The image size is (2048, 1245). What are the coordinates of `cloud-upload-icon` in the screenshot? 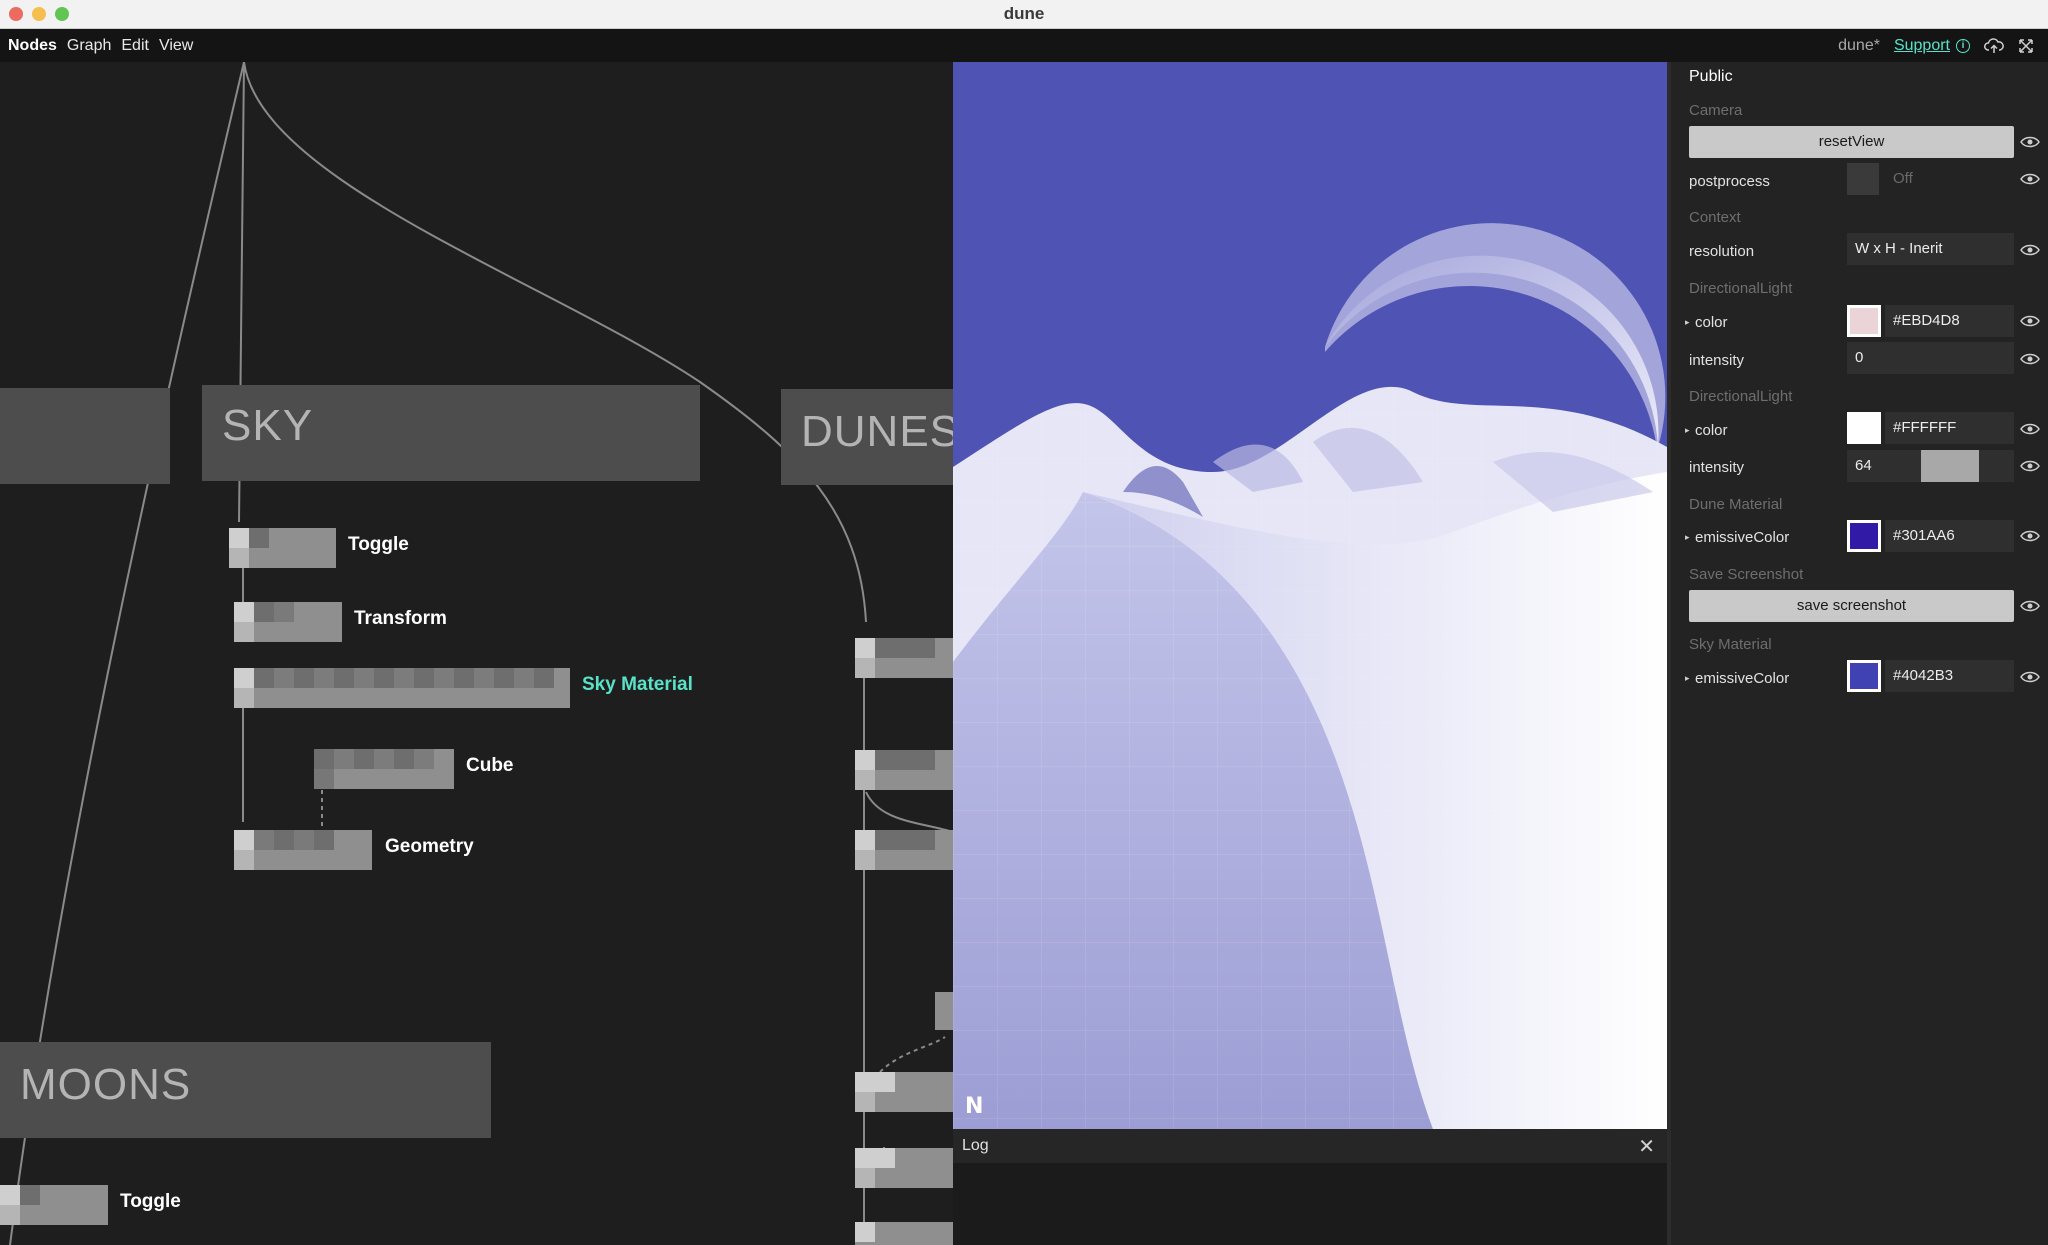 It's located at (1994, 45).